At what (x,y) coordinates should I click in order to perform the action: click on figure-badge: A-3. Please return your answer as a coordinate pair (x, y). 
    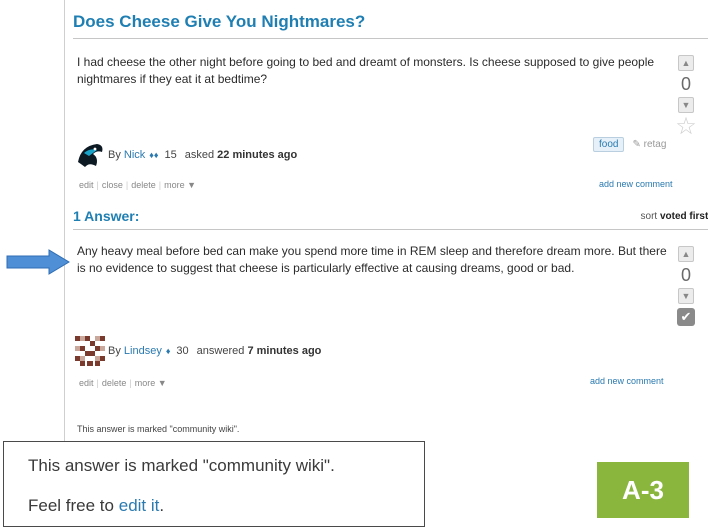
    Looking at the image, I should click on (643, 490).